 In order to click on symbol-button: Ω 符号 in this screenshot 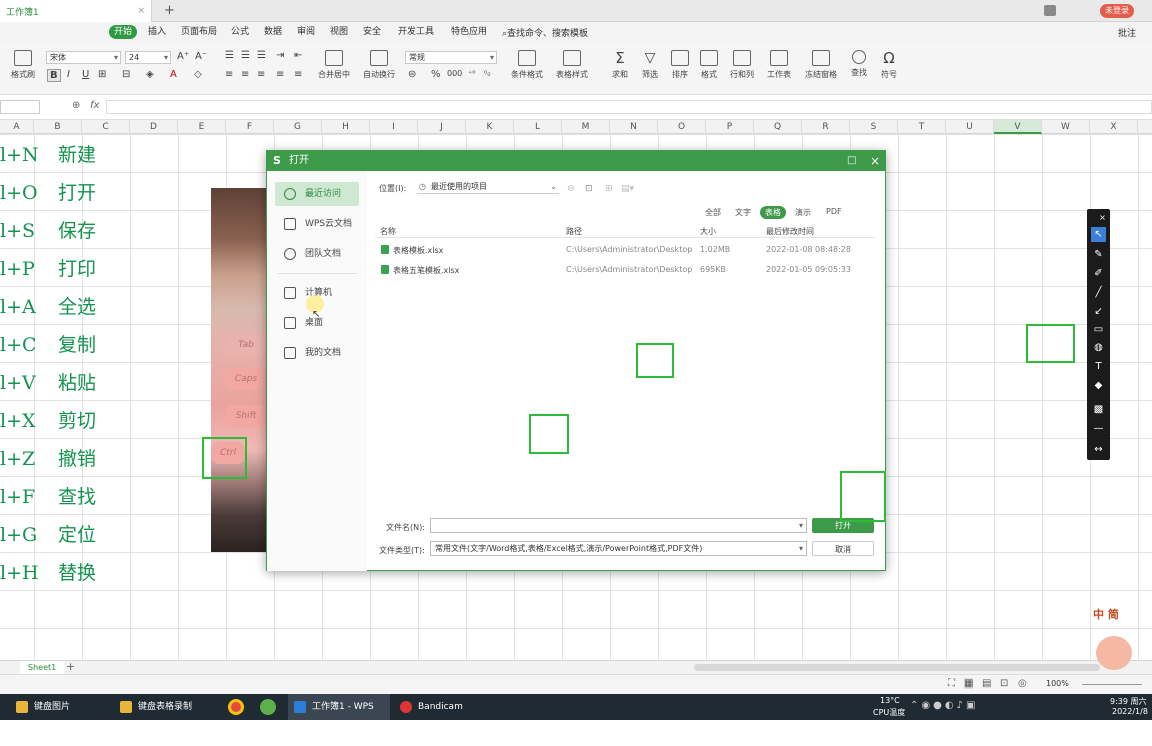, I will do `click(889, 65)`.